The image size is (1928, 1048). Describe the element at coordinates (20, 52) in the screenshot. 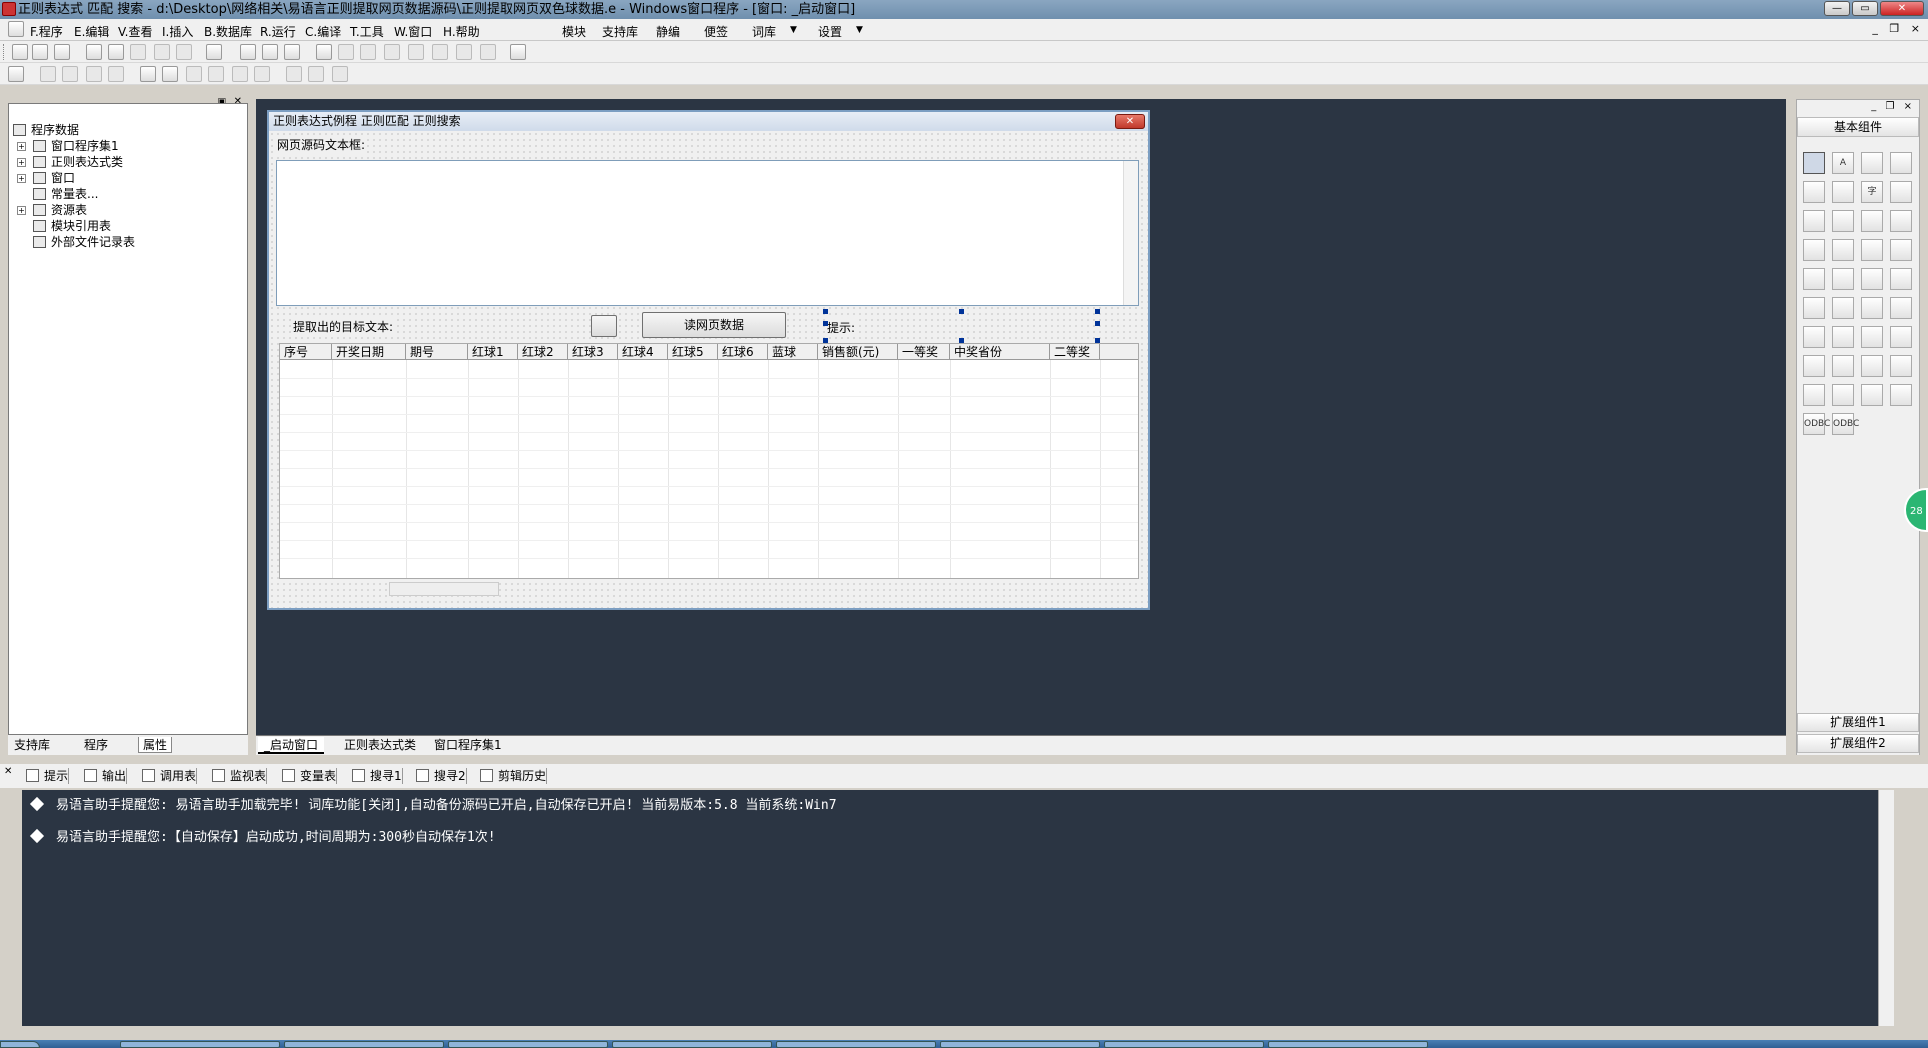

I see `new-file-icon` at that location.